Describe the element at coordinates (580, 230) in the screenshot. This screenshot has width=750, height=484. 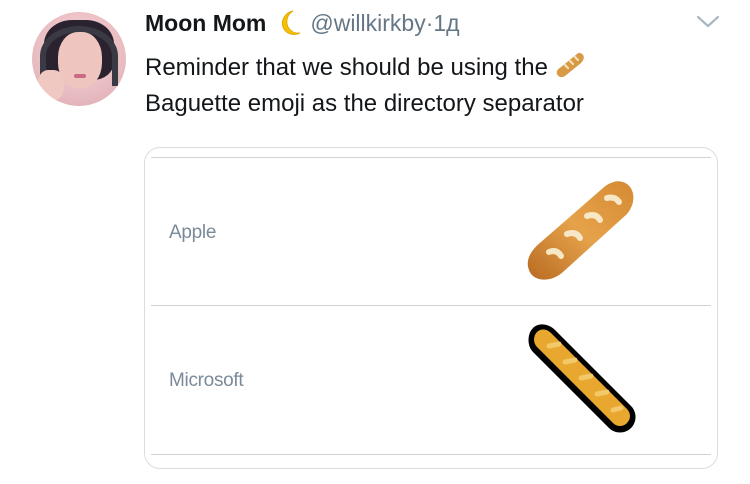
I see `baguette-apple-icon` at that location.